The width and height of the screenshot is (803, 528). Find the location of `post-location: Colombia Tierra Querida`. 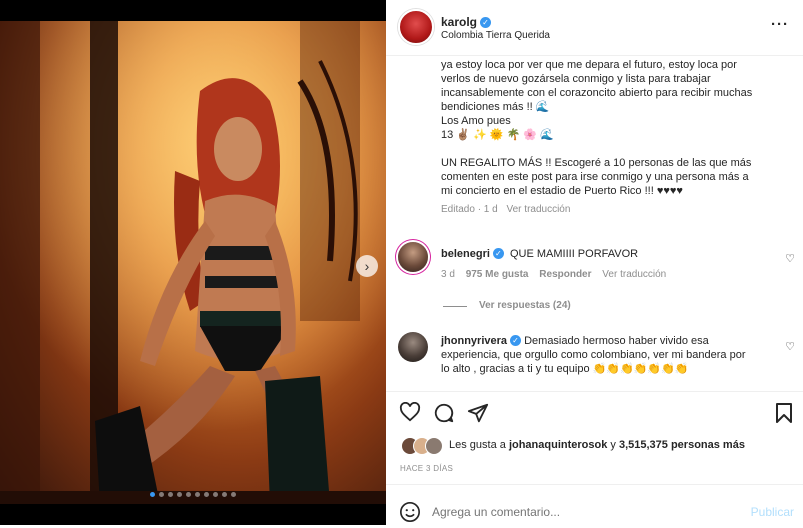

post-location: Colombia Tierra Querida is located at coordinates (495, 35).